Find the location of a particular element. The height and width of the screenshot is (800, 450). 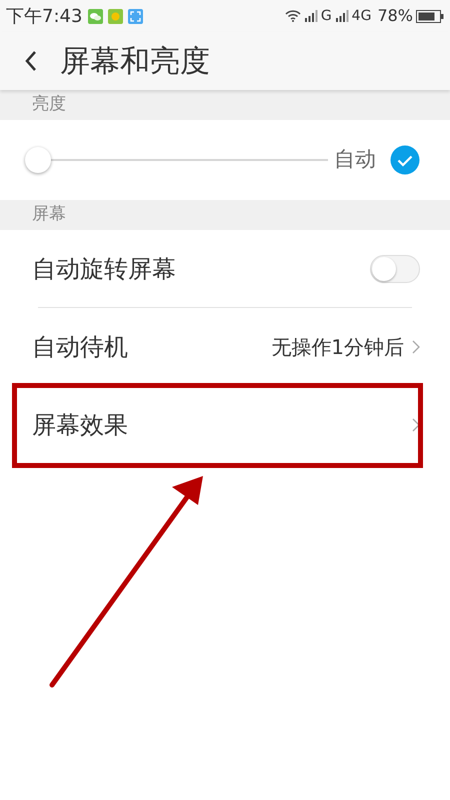

setting-label: 屏幕效果 is located at coordinates (222, 425).